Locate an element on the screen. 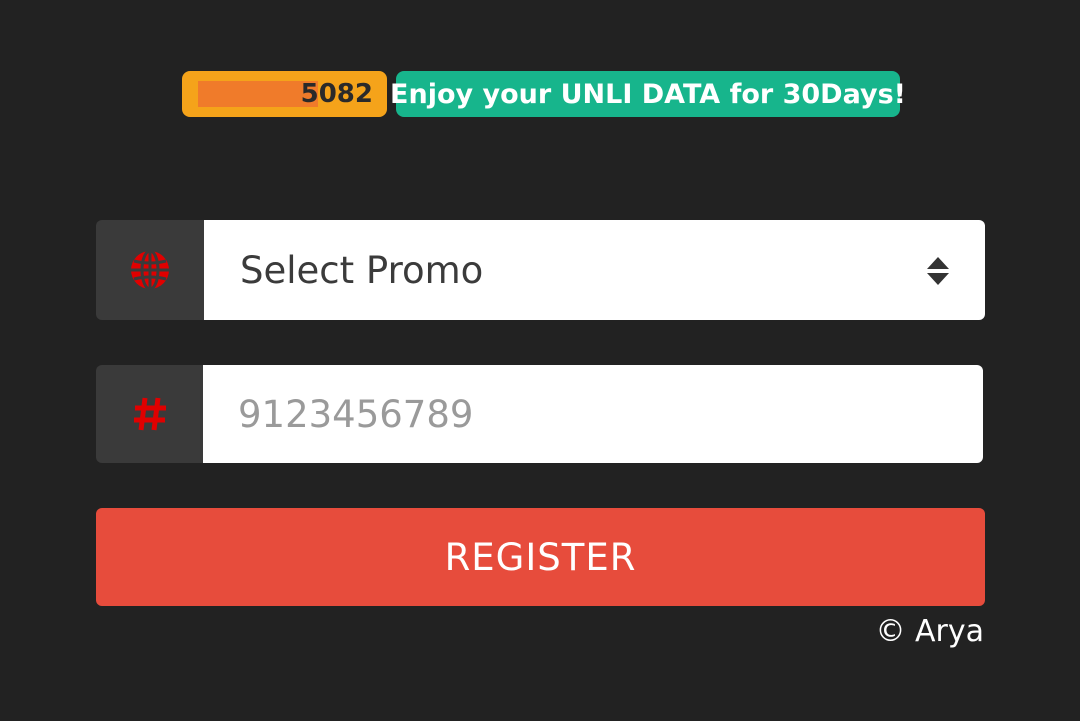 The width and height of the screenshot is (1080, 721). header-badges: 5082 Enjoy your UNLI DATA for 30Days! is located at coordinates (544, 94).